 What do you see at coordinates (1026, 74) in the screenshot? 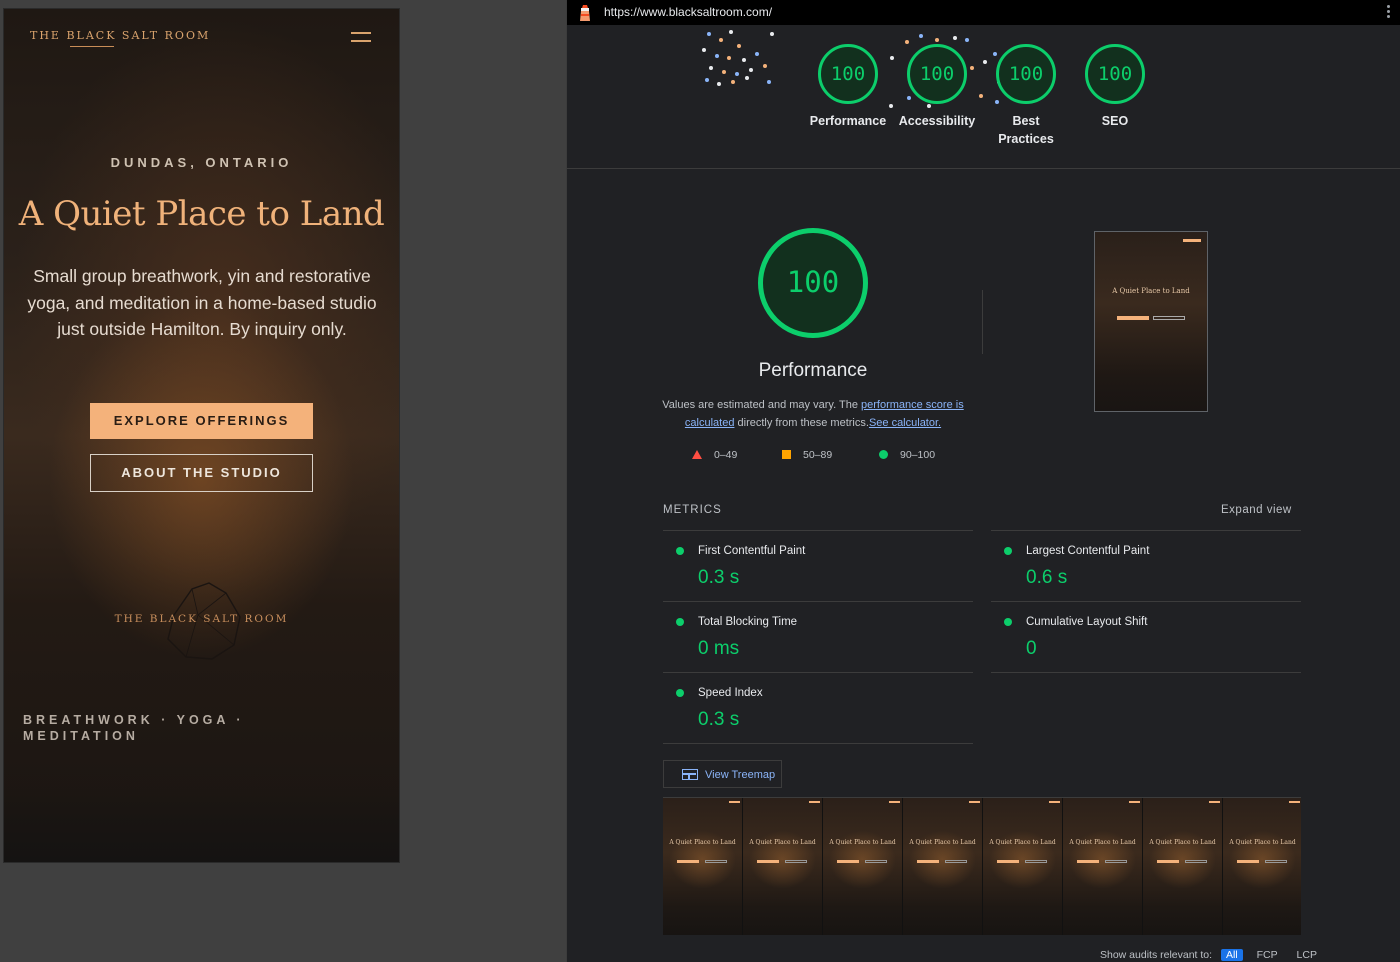
I see `gauge-best-practices-score: 100` at bounding box center [1026, 74].